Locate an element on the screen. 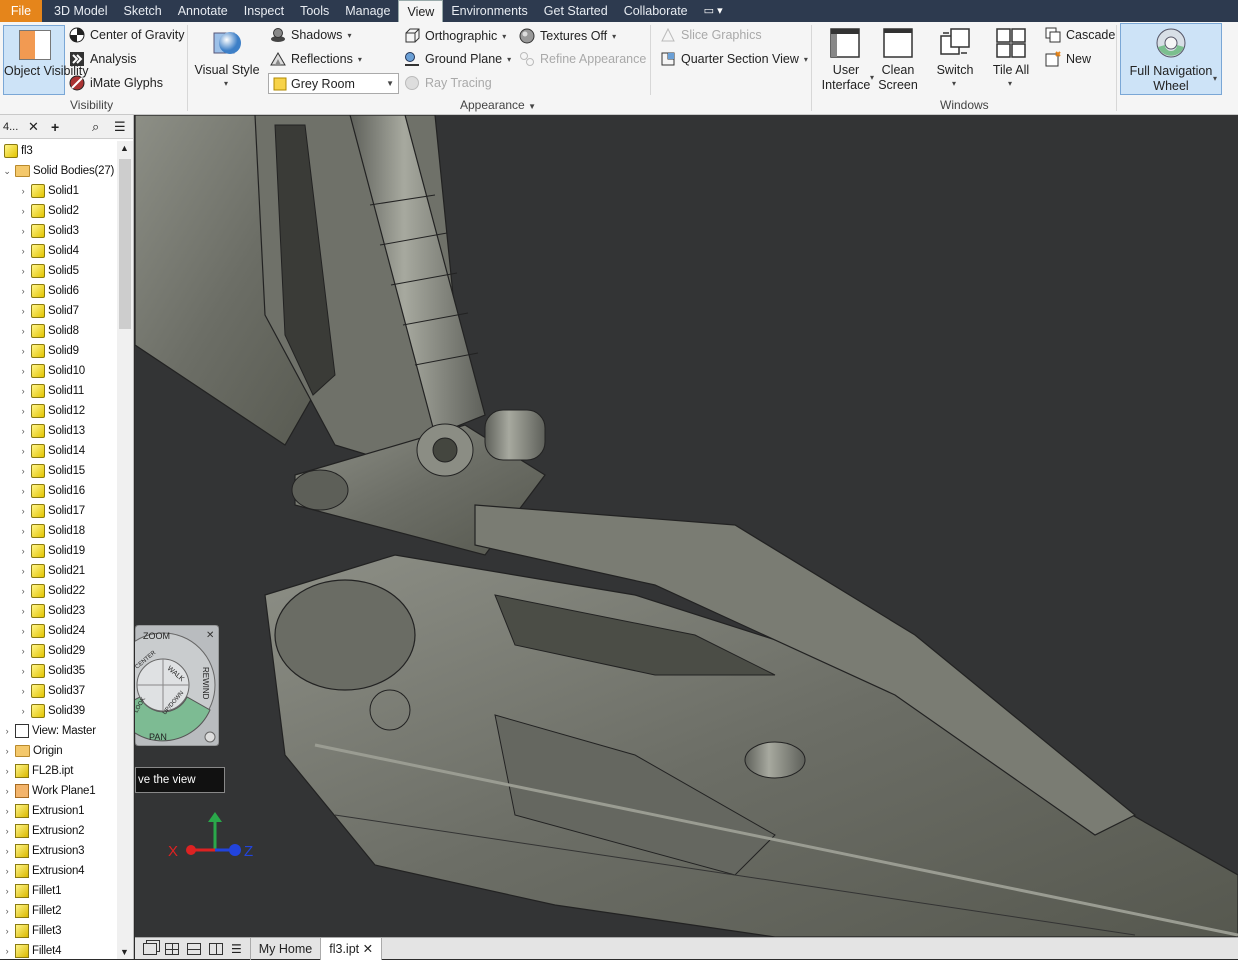 This screenshot has width=1238, height=960. tree-feature-item: › Extrusion4 is located at coordinates (43, 871).